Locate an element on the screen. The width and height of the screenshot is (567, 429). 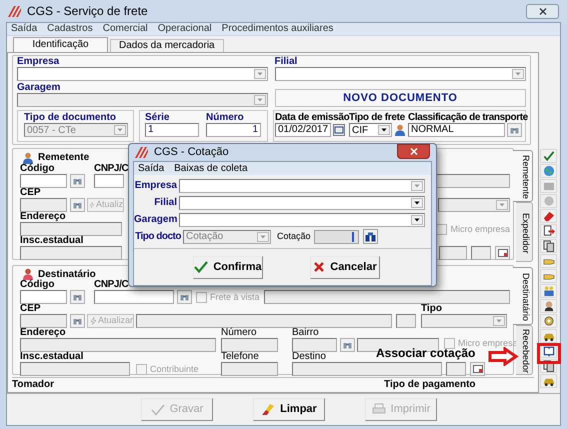
field-label: Destino is located at coordinates (309, 357).